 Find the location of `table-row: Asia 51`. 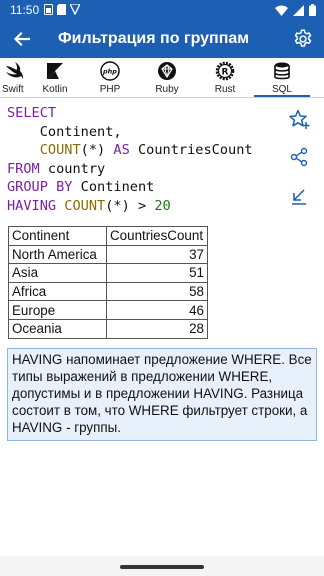

table-row: Asia 51 is located at coordinates (108, 273).